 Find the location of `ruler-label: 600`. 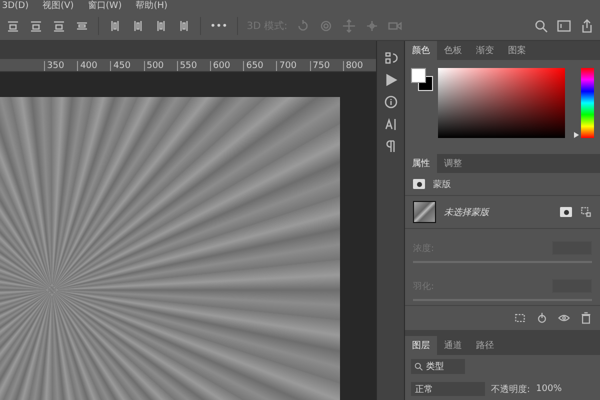

ruler-label: 600 is located at coordinates (227, 66).